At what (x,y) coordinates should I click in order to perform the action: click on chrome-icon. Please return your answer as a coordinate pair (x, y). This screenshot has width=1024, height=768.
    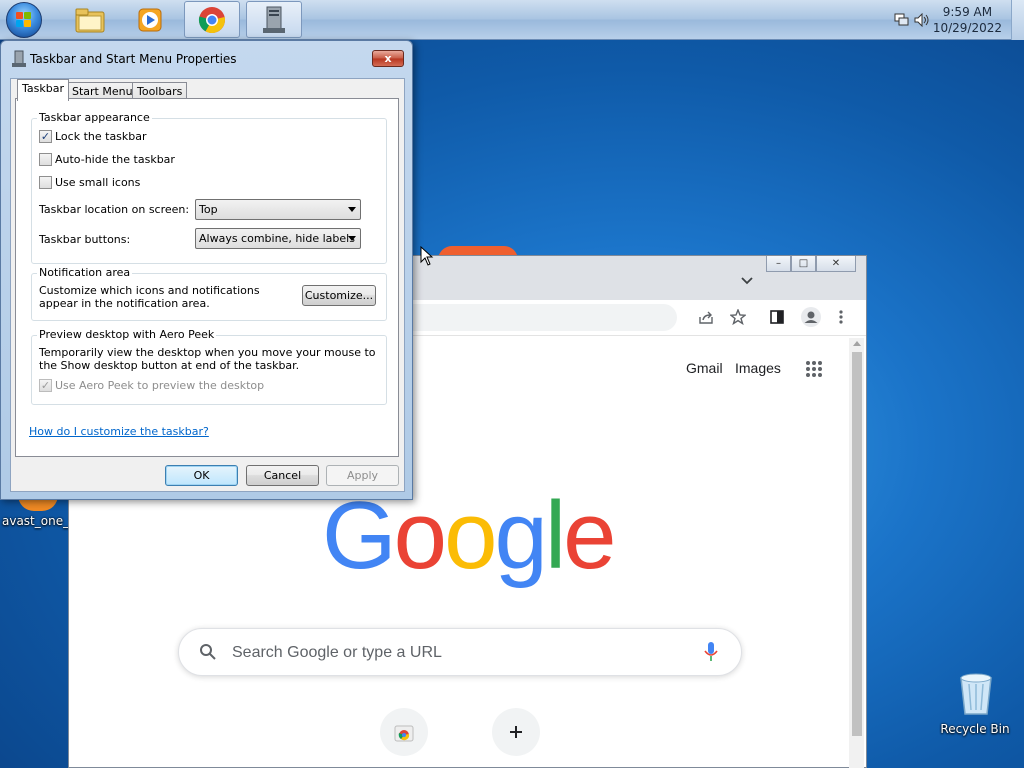
    Looking at the image, I should click on (211, 19).